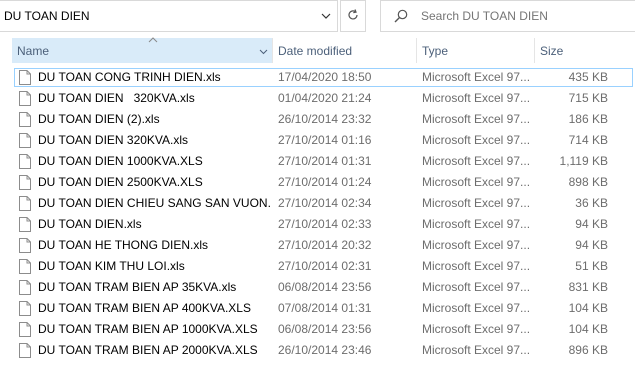 This screenshot has height=390, width=635. What do you see at coordinates (325, 203) in the screenshot?
I see `file-date: 27/10/2014 02:34` at bounding box center [325, 203].